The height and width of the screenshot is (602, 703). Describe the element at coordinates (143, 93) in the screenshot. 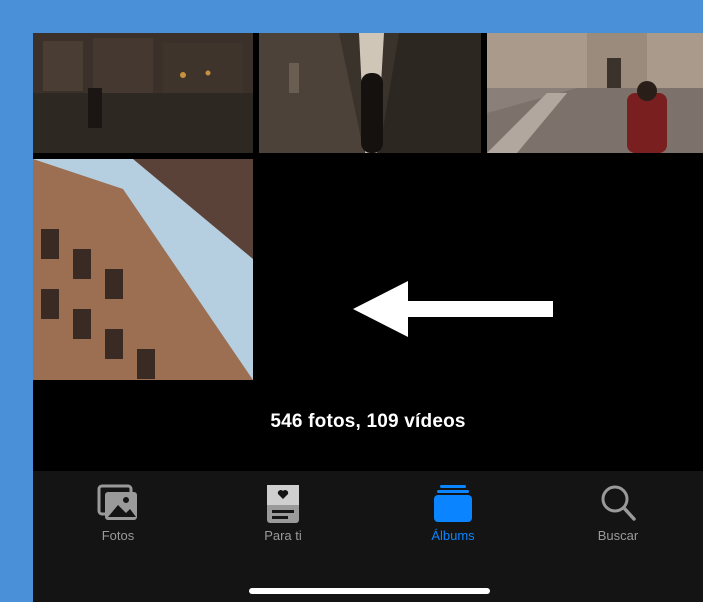

I see `photo-thumbnail-street-night` at that location.